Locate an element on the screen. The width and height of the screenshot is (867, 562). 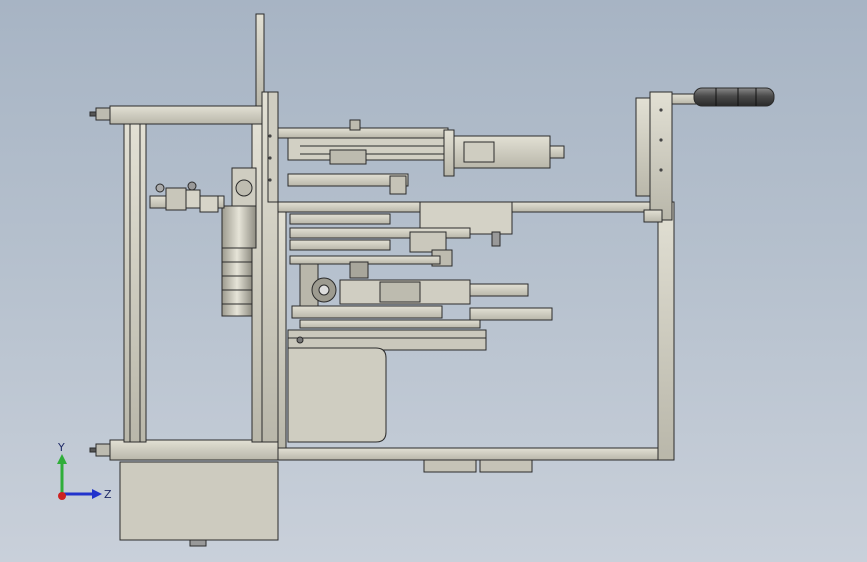
lower-tank is located at coordinates (337, 395).